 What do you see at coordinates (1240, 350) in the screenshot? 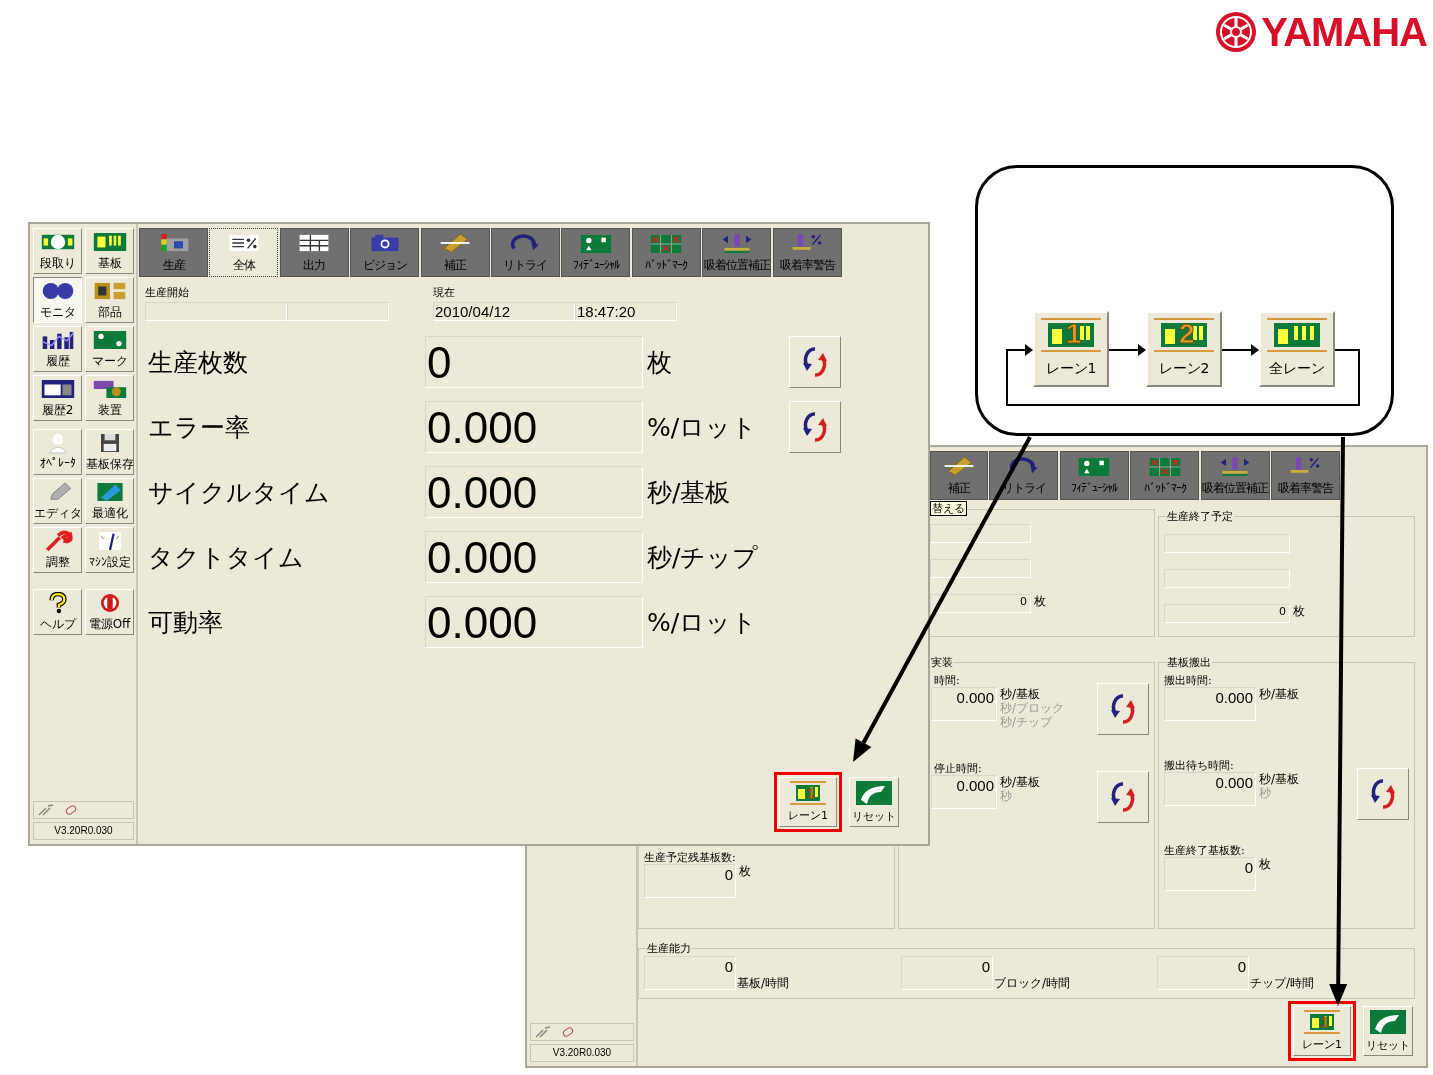
I see `flow-arrow` at bounding box center [1240, 350].